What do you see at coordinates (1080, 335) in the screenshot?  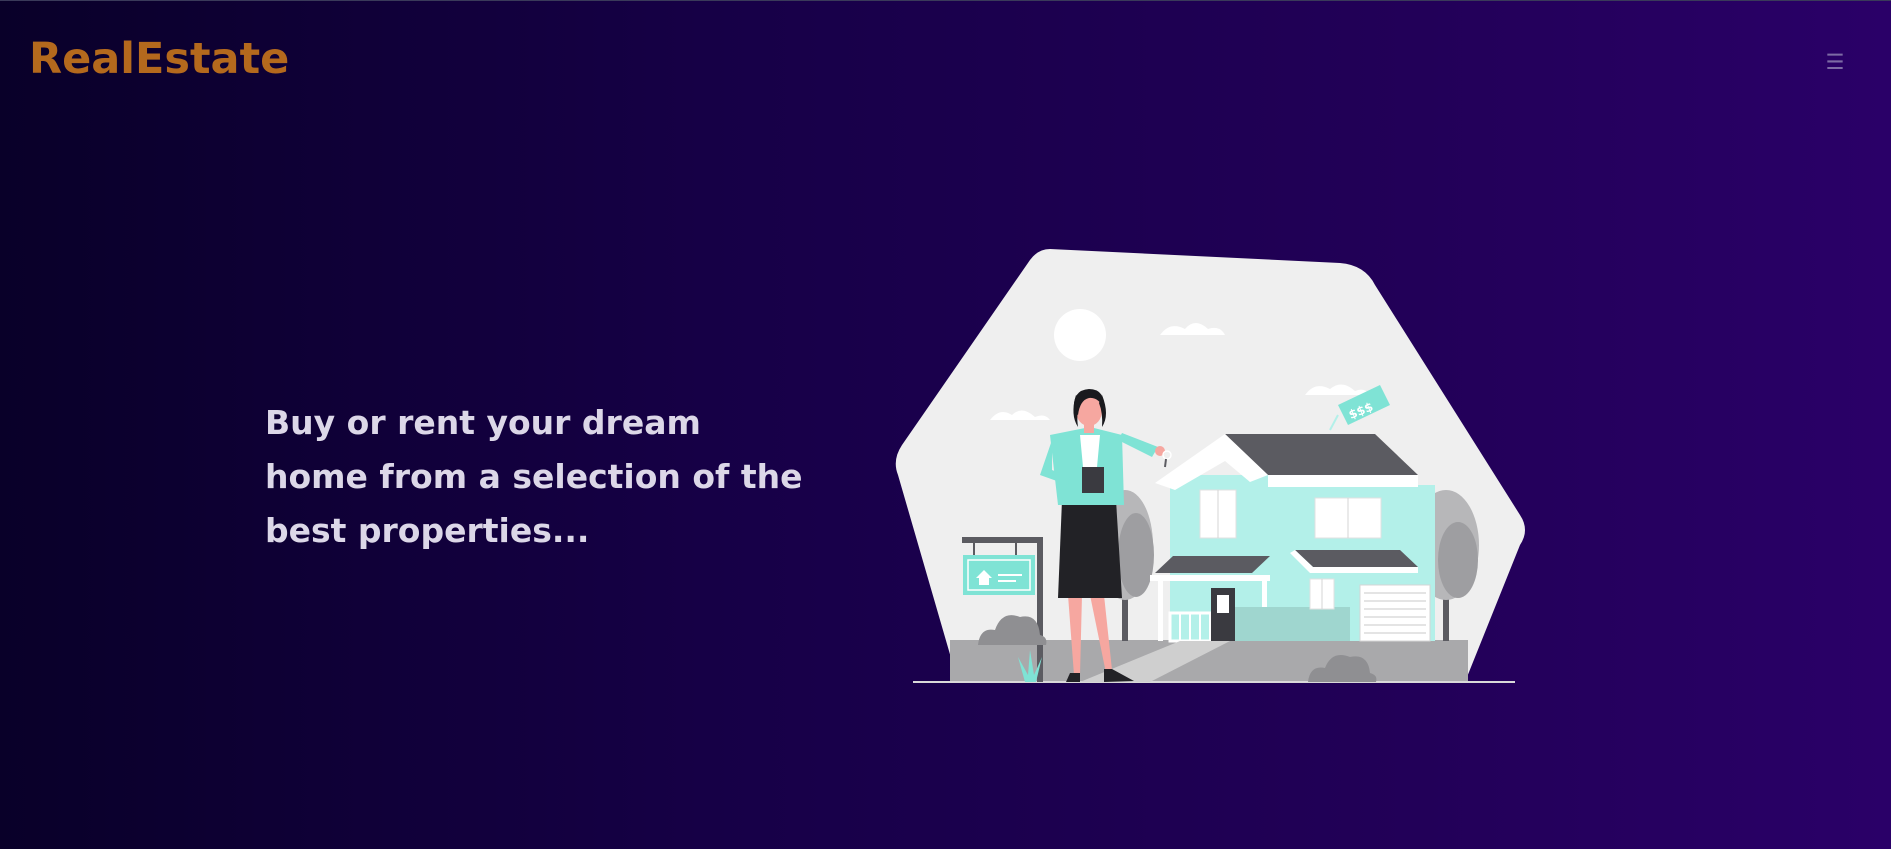 I see `sun-icon` at bounding box center [1080, 335].